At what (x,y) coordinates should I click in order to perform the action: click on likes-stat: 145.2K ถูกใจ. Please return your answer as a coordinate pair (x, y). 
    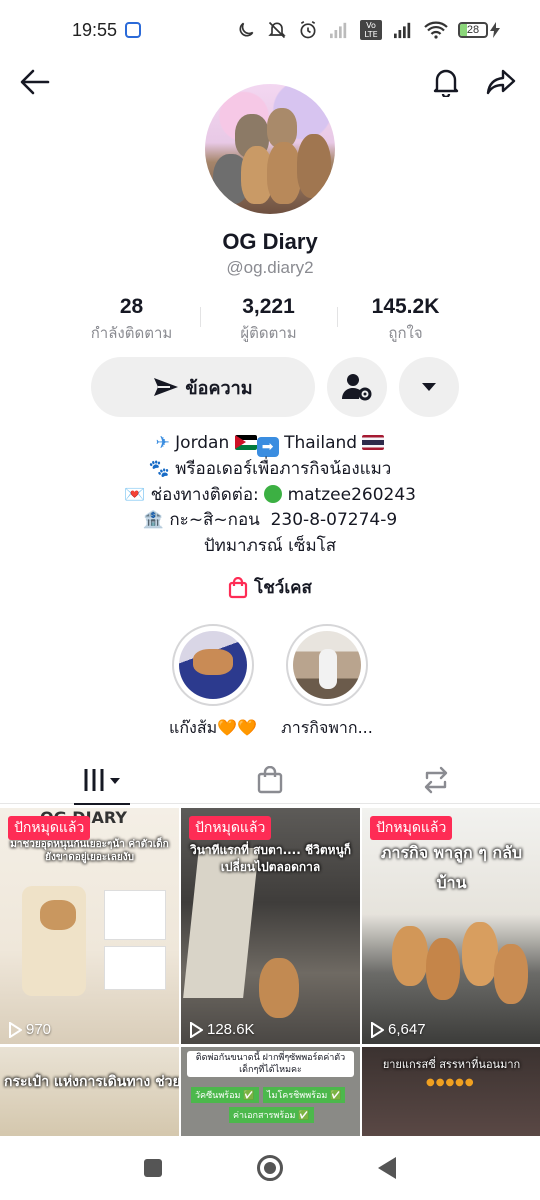
    Looking at the image, I should click on (405, 320).